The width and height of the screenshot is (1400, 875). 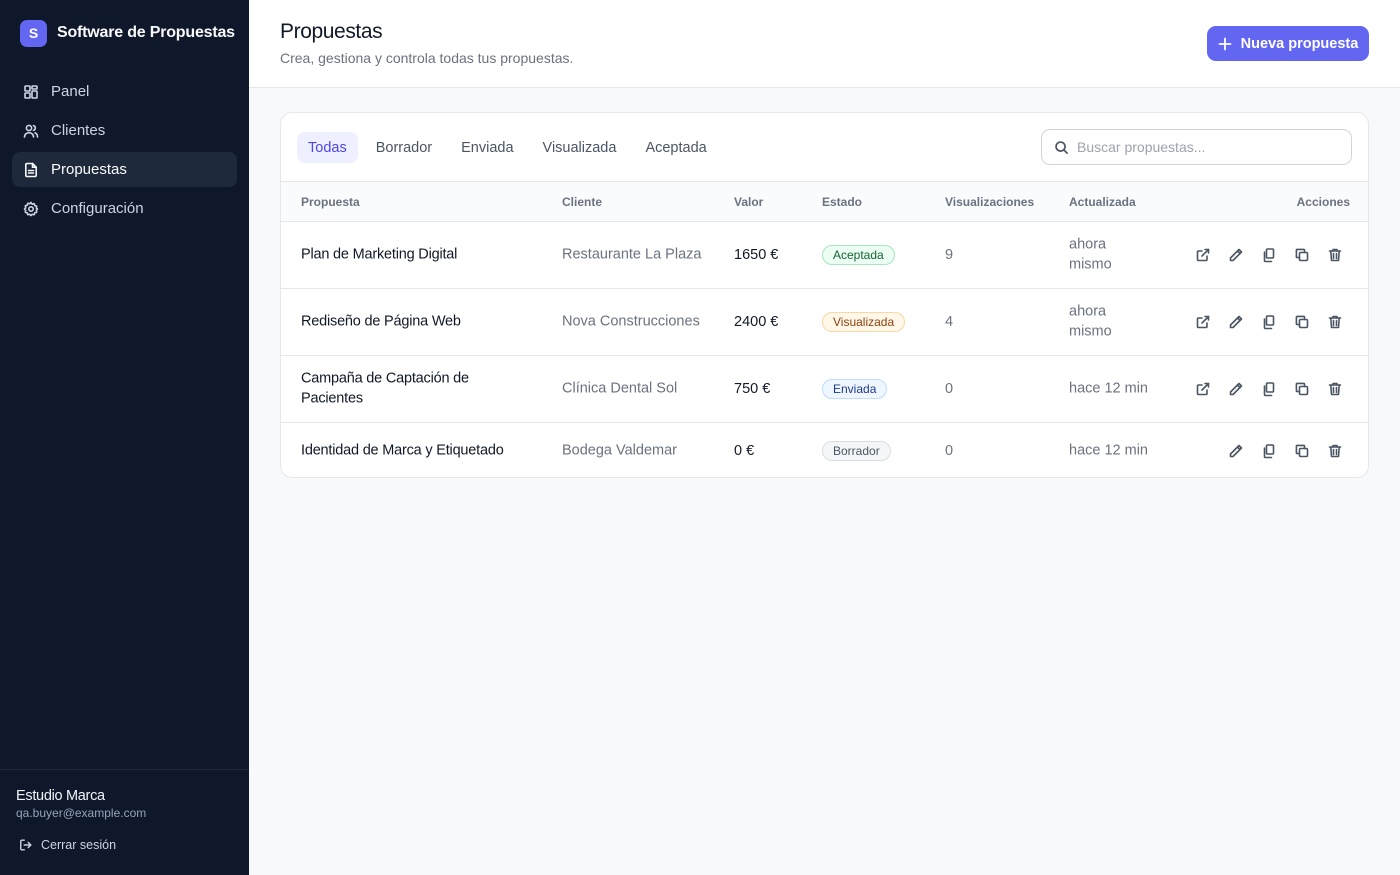 What do you see at coordinates (1299, 43) in the screenshot?
I see `new-proposal-label: Nueva propuesta` at bounding box center [1299, 43].